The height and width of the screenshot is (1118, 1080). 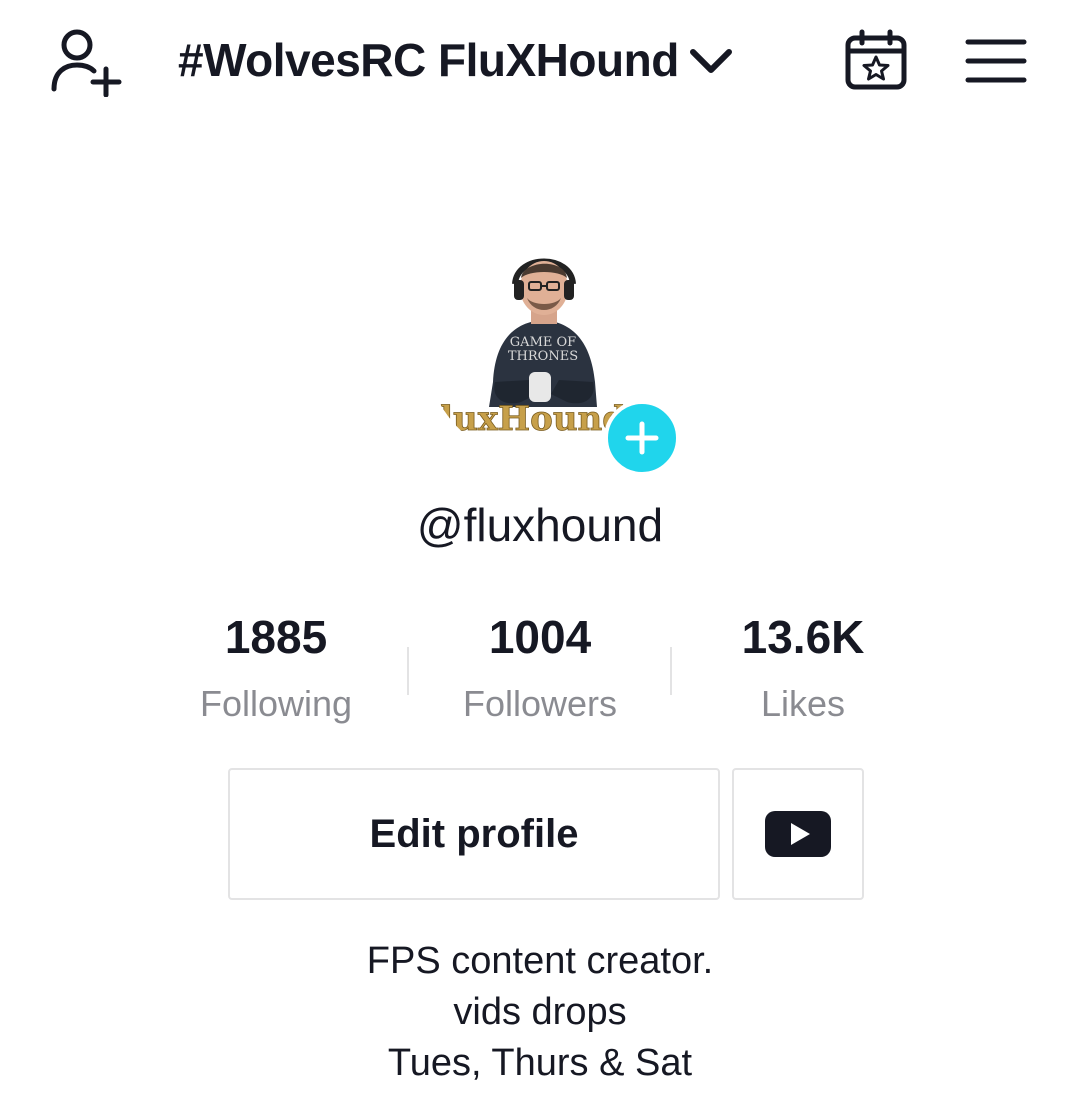 What do you see at coordinates (543, 342) in the screenshot?
I see `shirt-print: GAME OF` at bounding box center [543, 342].